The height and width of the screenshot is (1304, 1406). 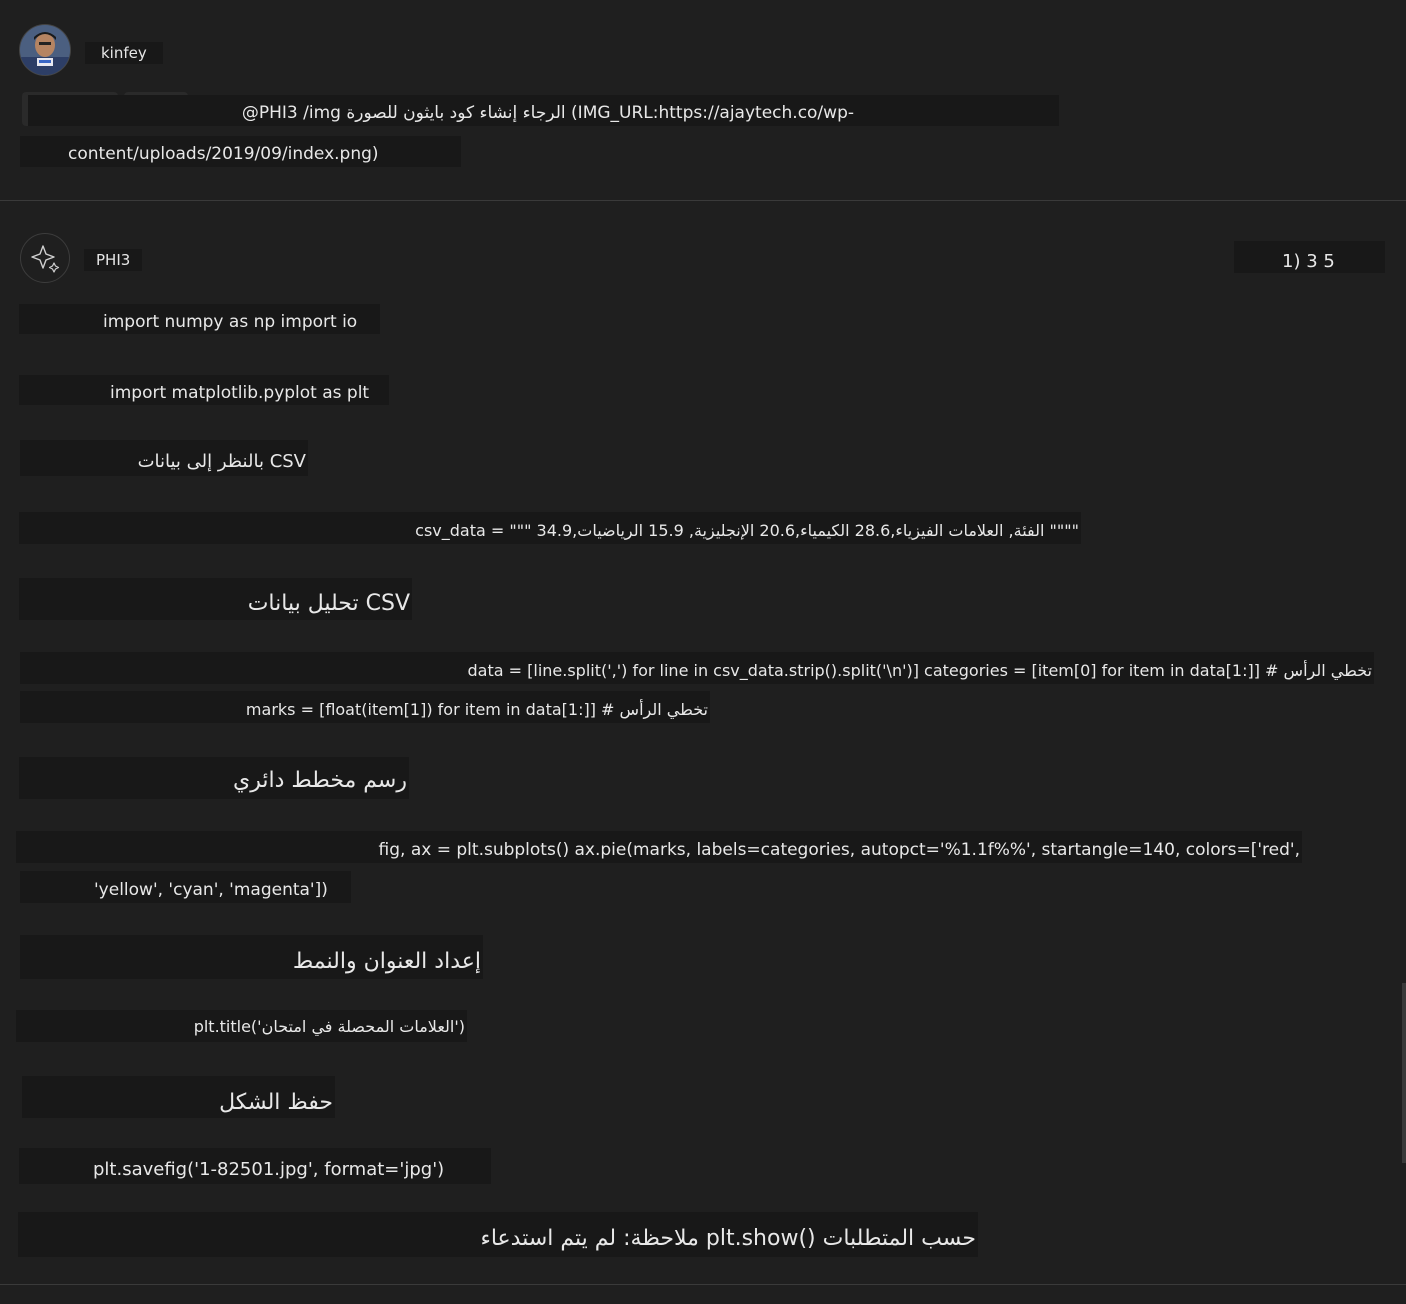 I want to click on section-heading: رسم مخطط دائري, so click(x=214, y=778).